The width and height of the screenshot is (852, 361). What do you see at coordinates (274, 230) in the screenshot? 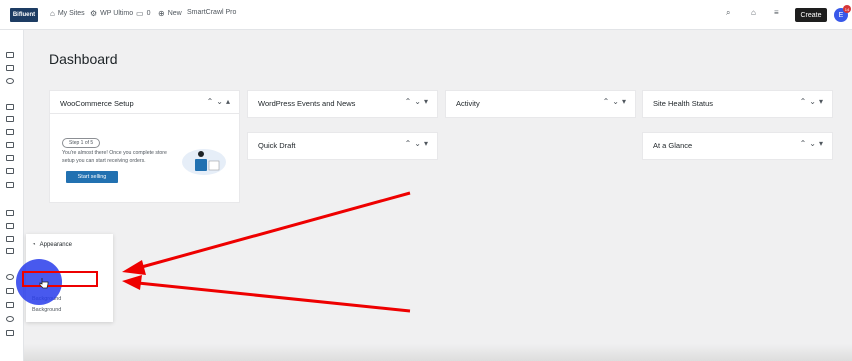
I see `annotation-arrow-upper` at bounding box center [274, 230].